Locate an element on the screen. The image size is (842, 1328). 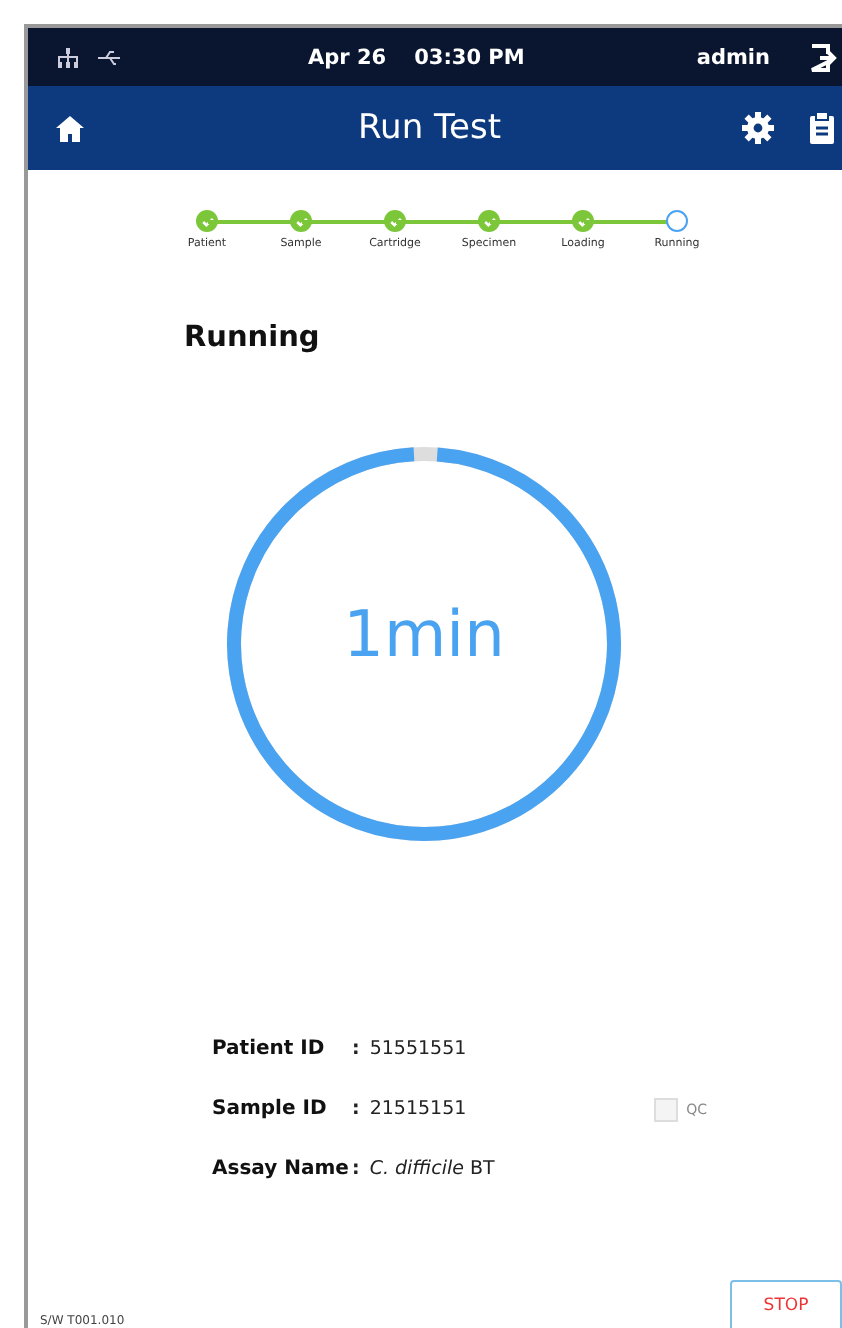
field-label: Assay Name is located at coordinates (281, 1169).